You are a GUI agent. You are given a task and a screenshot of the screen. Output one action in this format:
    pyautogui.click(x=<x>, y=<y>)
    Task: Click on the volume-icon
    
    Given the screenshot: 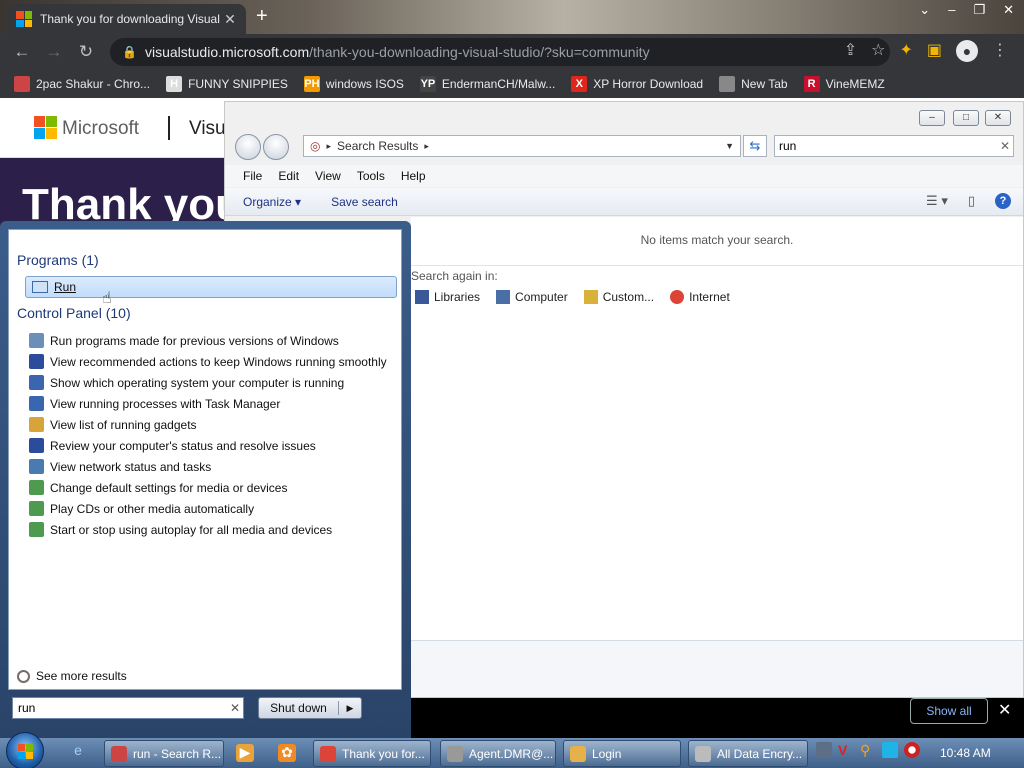 What is the action you would take?
    pyautogui.click(x=912, y=750)
    